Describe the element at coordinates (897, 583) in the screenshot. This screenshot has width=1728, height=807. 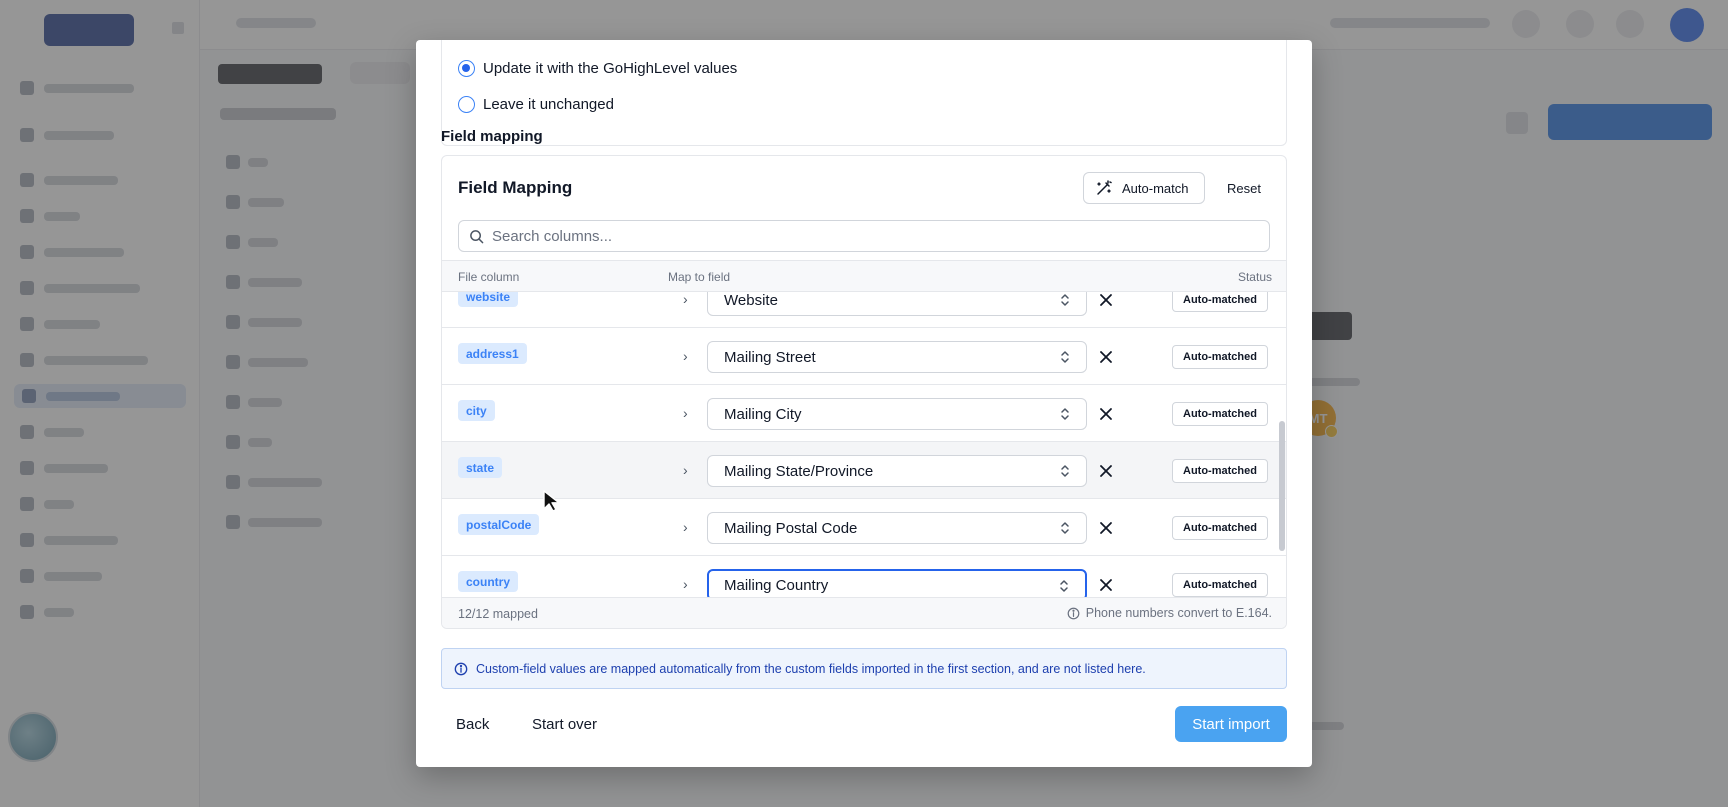
I see `map-to-field-select-focused: Mailing Country` at that location.